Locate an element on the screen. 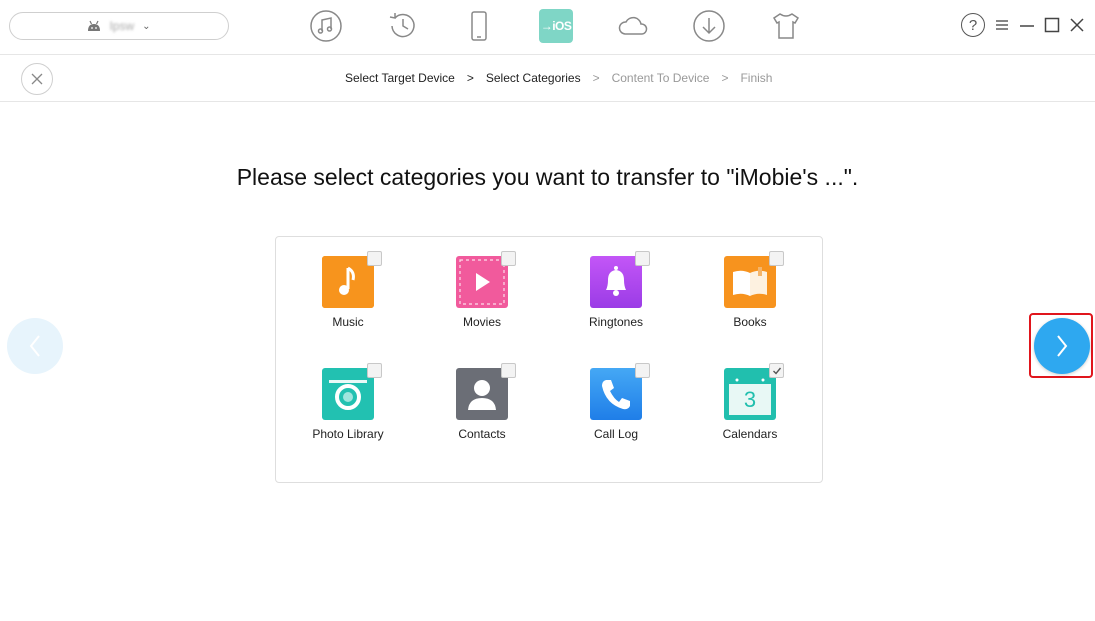  close-icon is located at coordinates (37, 79).